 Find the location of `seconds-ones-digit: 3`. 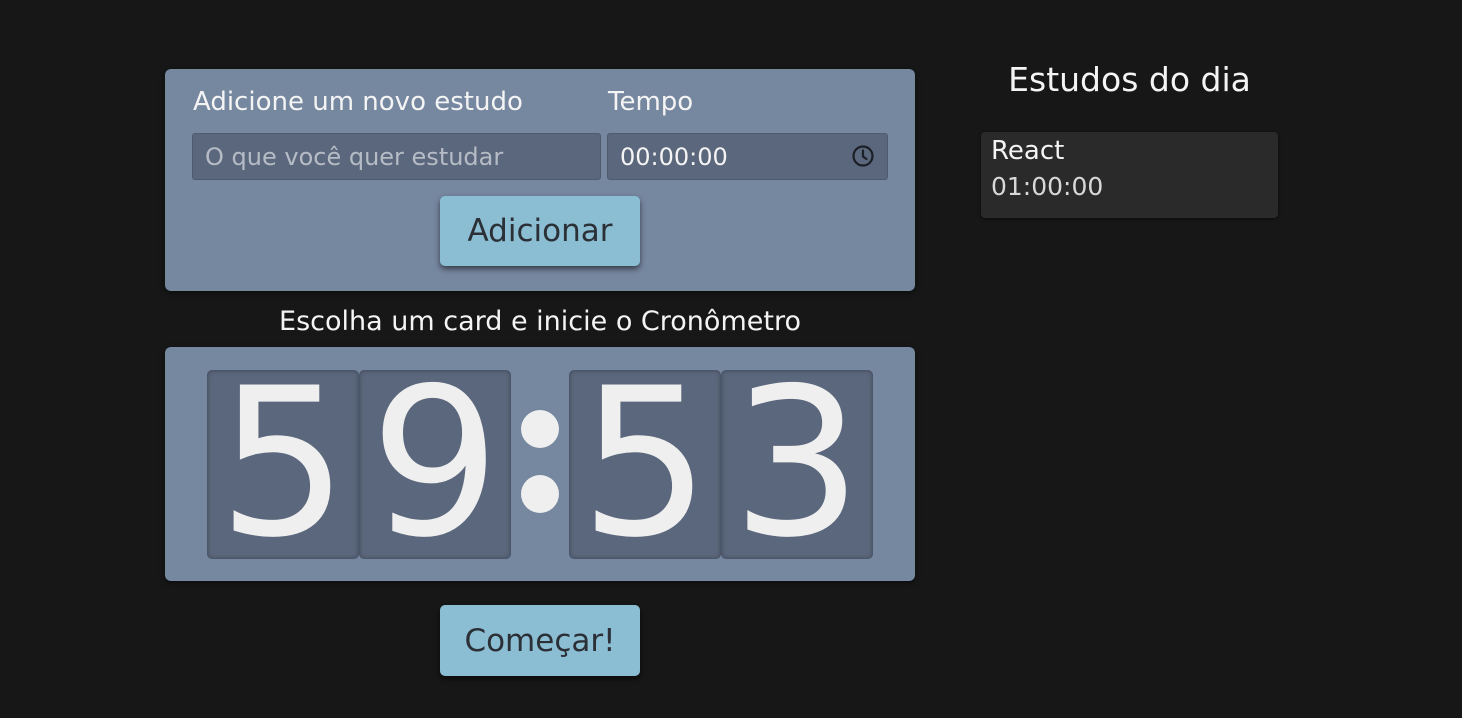

seconds-ones-digit: 3 is located at coordinates (797, 464).